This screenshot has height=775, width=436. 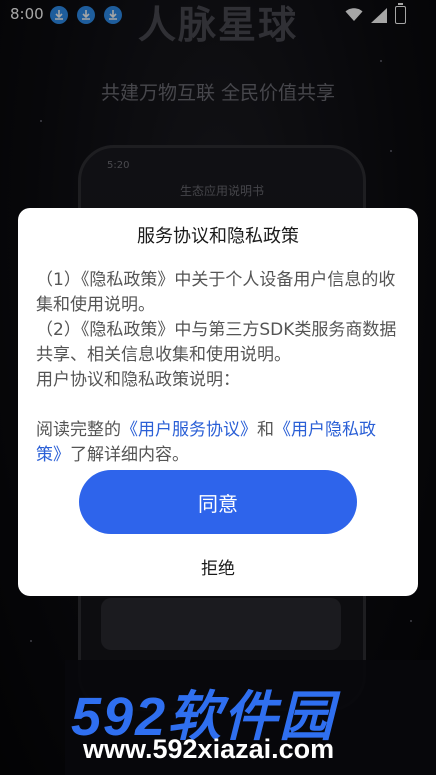 What do you see at coordinates (217, 443) in the screenshot?
I see `read-full-text: 阅读完整的《用户服务协议》和《用户隐私政策》了解详细内容。` at bounding box center [217, 443].